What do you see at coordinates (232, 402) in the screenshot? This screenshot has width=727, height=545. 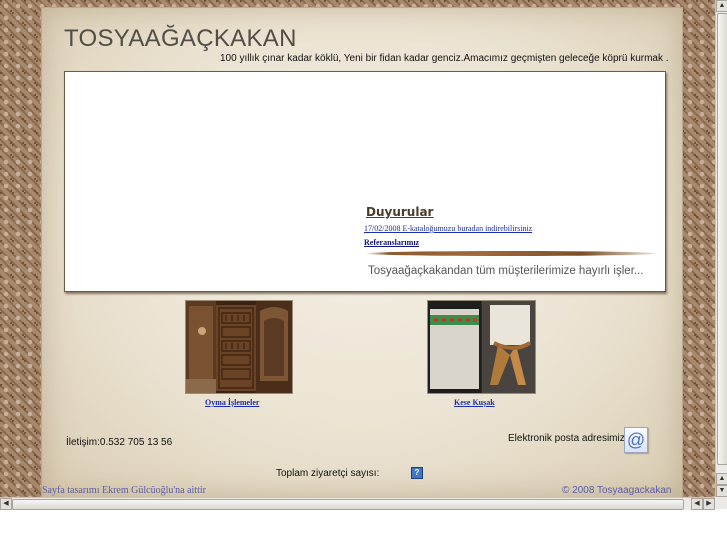 I see `gallery-caption-carving: Oyma İşlemeler` at bounding box center [232, 402].